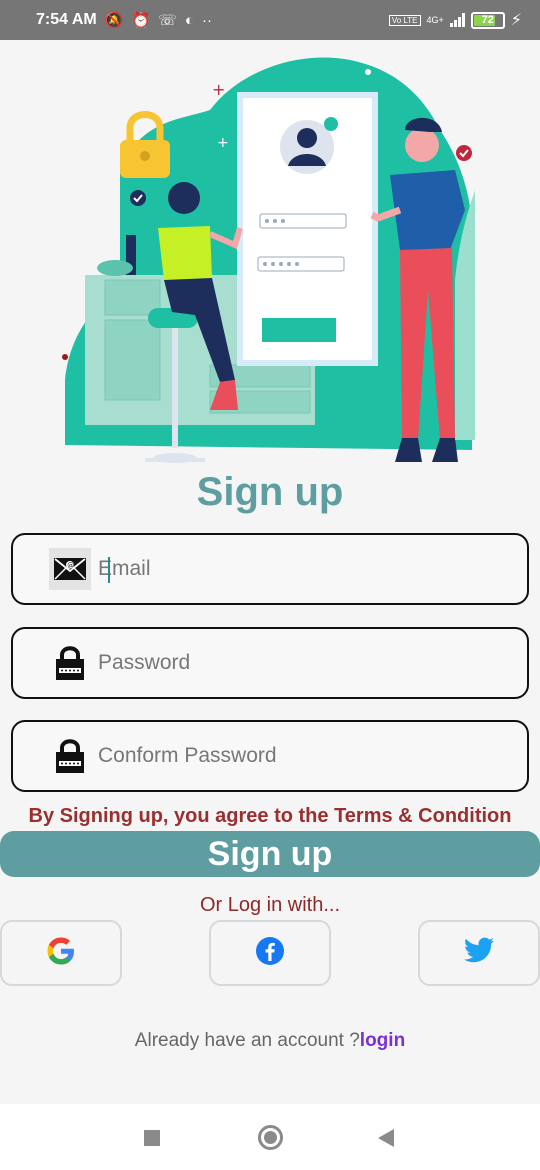 This screenshot has width=540, height=1170. I want to click on missed-call-icon: ☏, so click(167, 20).